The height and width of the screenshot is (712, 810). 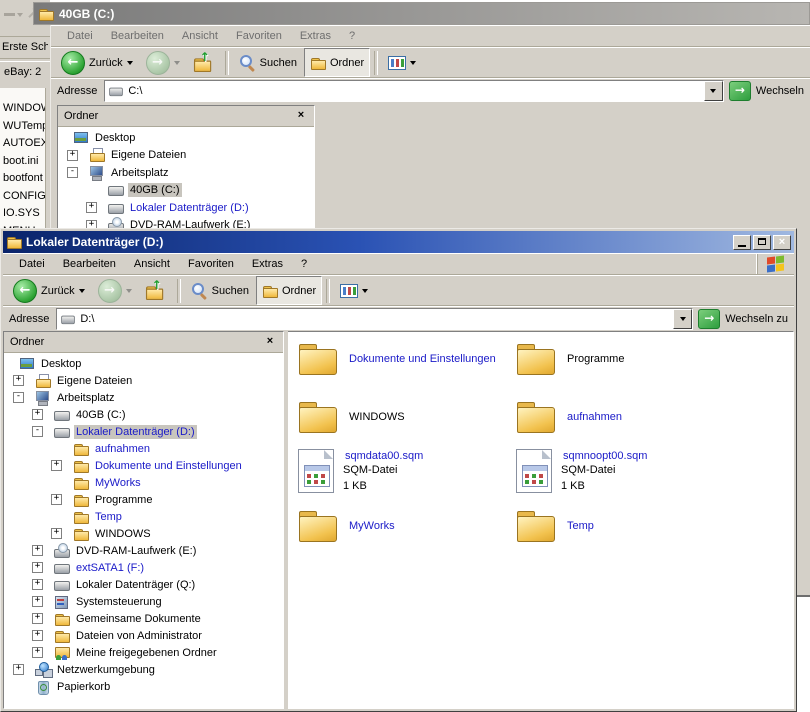 What do you see at coordinates (143, 533) in the screenshot?
I see `tree-item-windows: + WINDOWS` at bounding box center [143, 533].